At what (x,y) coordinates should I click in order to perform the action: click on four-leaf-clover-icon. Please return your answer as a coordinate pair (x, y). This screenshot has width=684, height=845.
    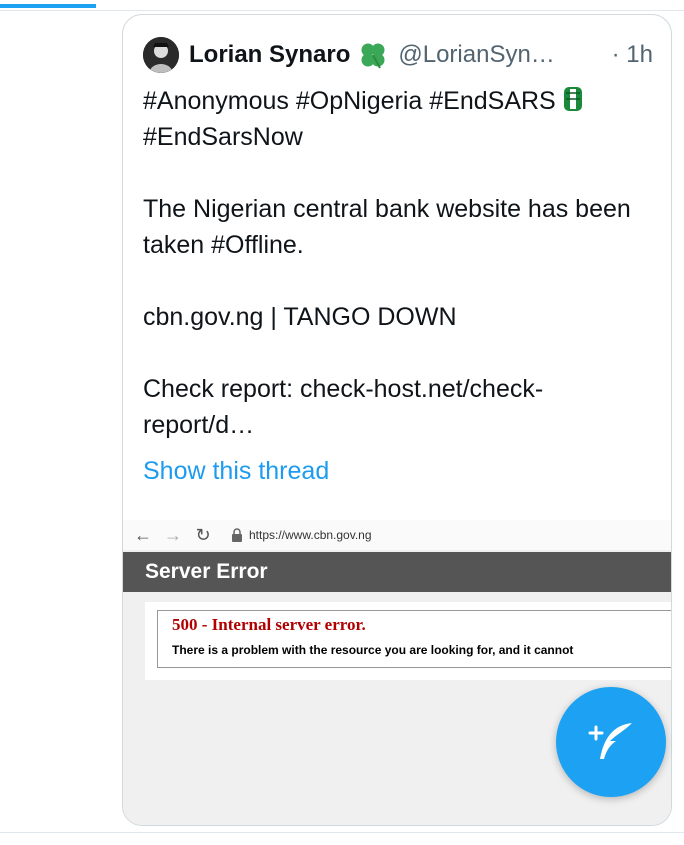
    Looking at the image, I should click on (373, 56).